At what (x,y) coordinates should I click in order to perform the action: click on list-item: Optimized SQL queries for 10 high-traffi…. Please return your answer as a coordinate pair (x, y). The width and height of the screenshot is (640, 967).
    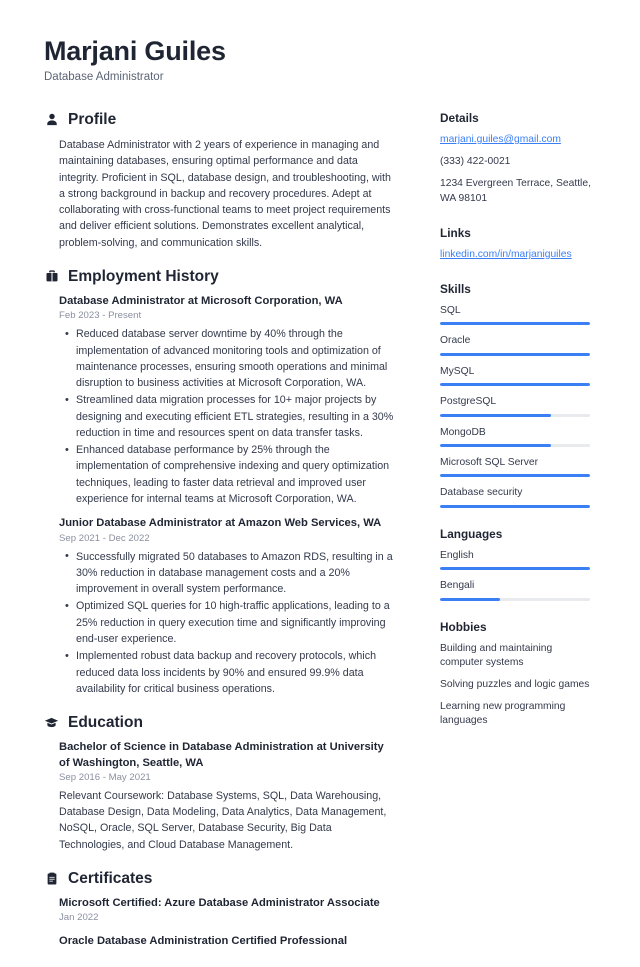
    Looking at the image, I should click on (230, 622).